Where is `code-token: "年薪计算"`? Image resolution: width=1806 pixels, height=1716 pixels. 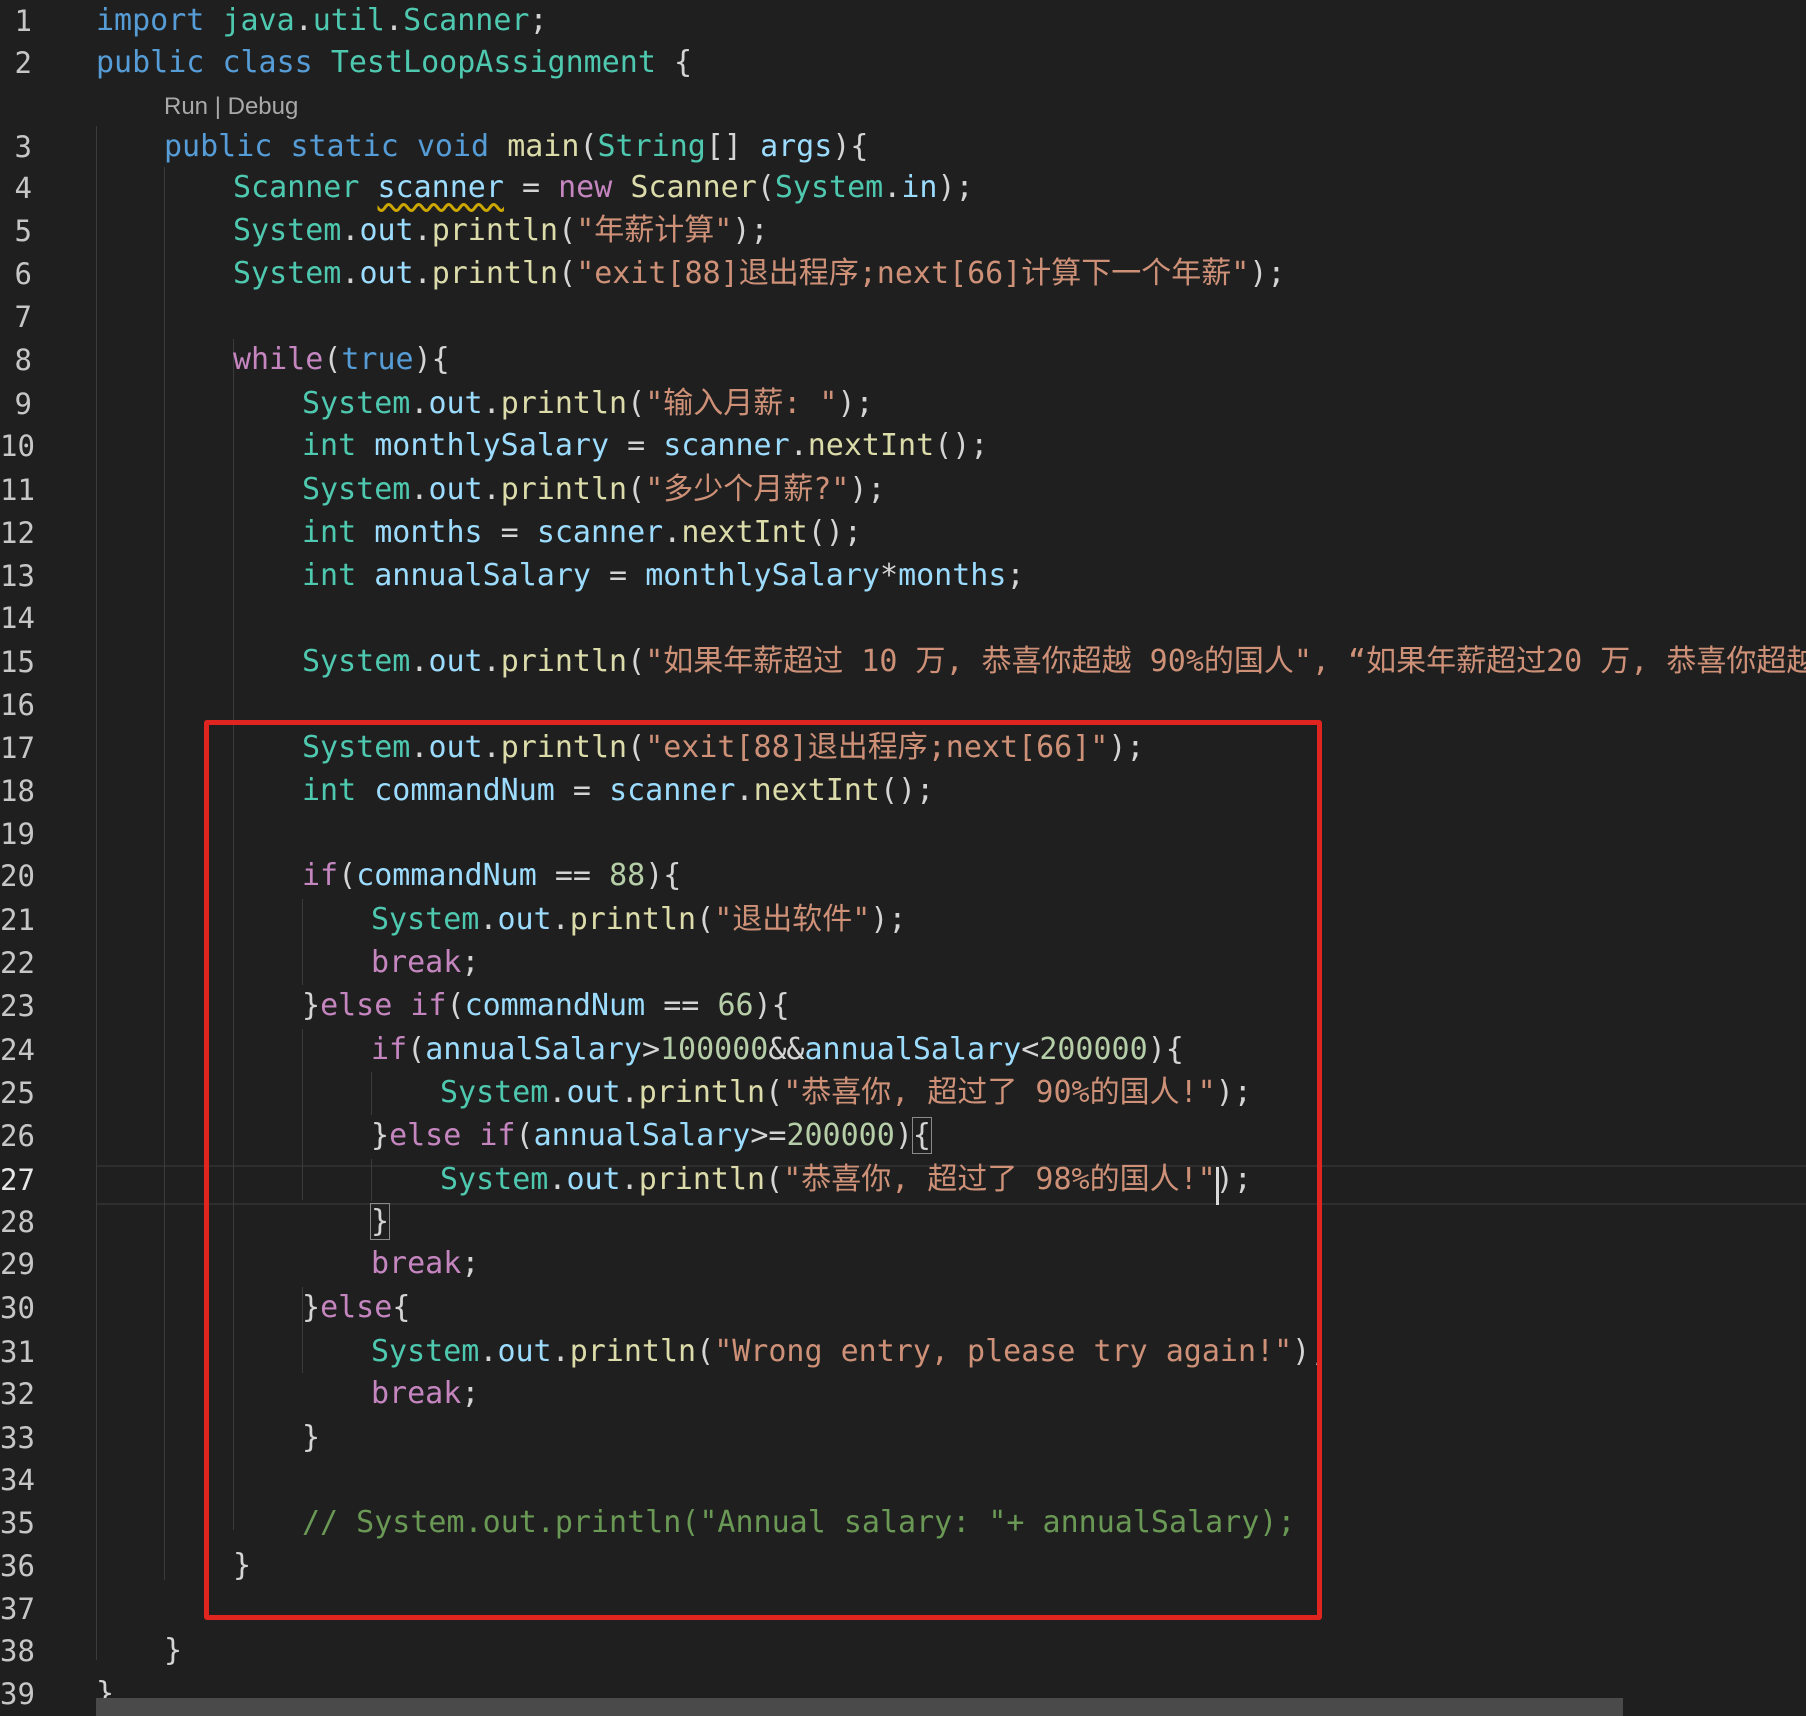
code-token: "年薪计算" is located at coordinates (654, 230).